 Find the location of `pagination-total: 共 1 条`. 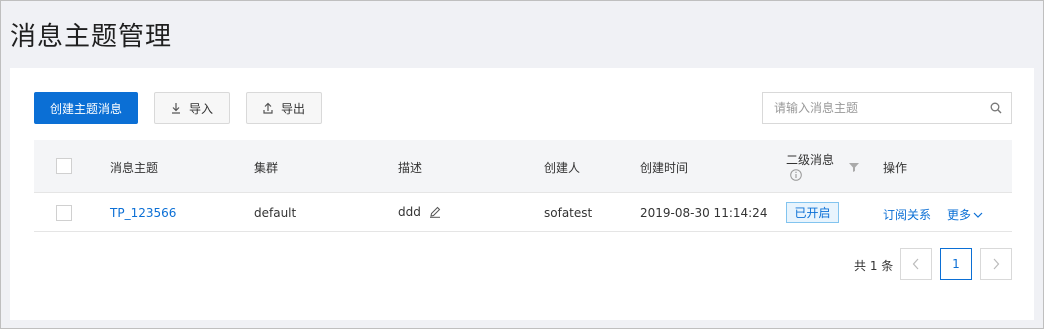

pagination-total: 共 1 条 is located at coordinates (874, 266).